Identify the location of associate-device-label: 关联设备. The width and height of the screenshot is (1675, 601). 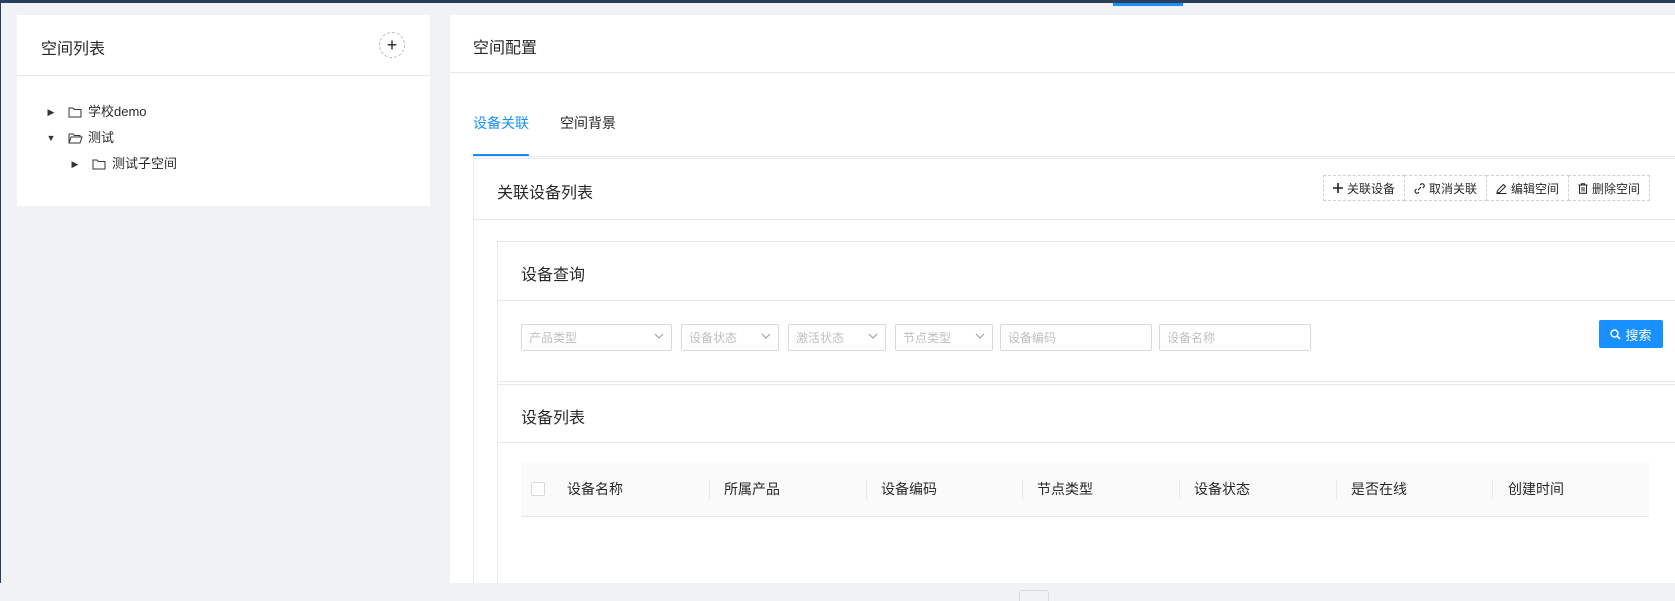
(1371, 188).